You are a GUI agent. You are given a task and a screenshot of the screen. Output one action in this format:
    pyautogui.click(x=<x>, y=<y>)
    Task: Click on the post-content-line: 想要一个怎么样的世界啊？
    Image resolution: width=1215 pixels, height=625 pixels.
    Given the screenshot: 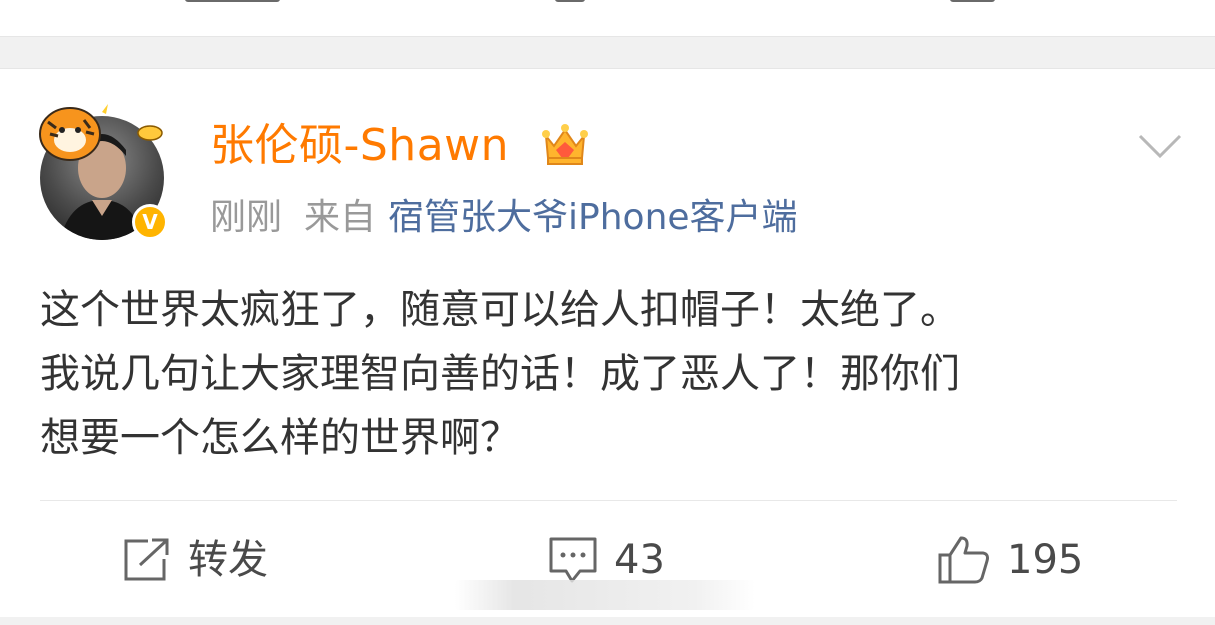 What is the action you would take?
    pyautogui.click(x=280, y=438)
    